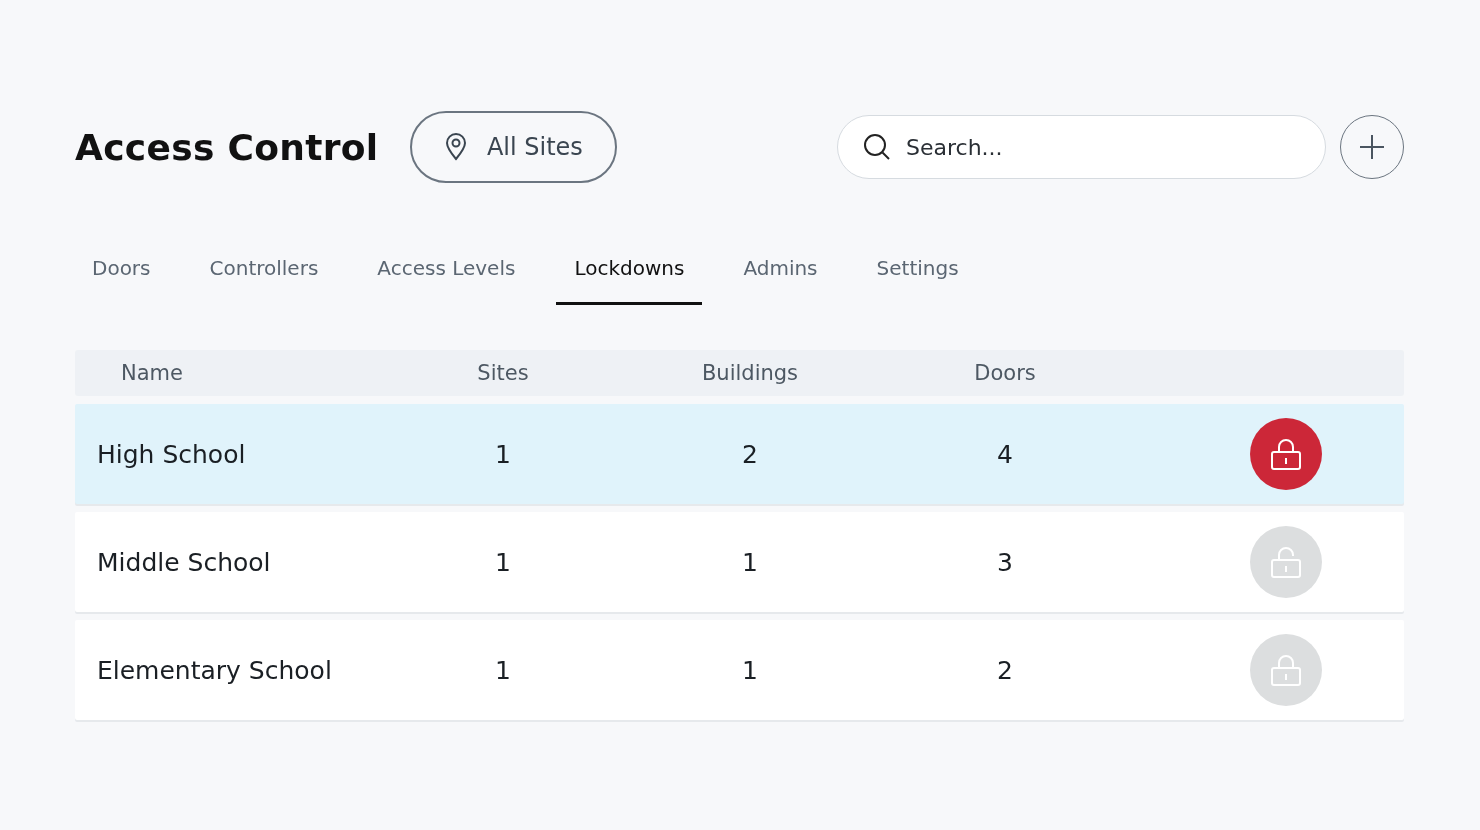  Describe the element at coordinates (152, 373) in the screenshot. I see `column-header: Name` at that location.